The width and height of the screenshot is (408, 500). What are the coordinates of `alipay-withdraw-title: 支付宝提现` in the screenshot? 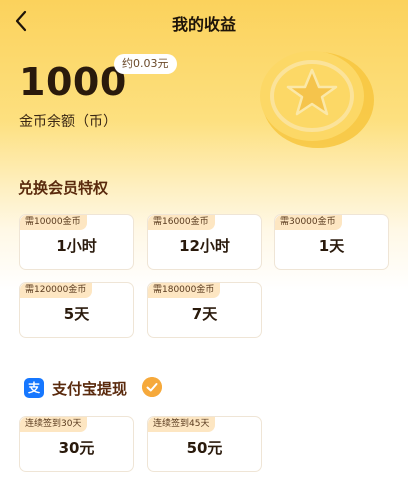 It's located at (90, 389).